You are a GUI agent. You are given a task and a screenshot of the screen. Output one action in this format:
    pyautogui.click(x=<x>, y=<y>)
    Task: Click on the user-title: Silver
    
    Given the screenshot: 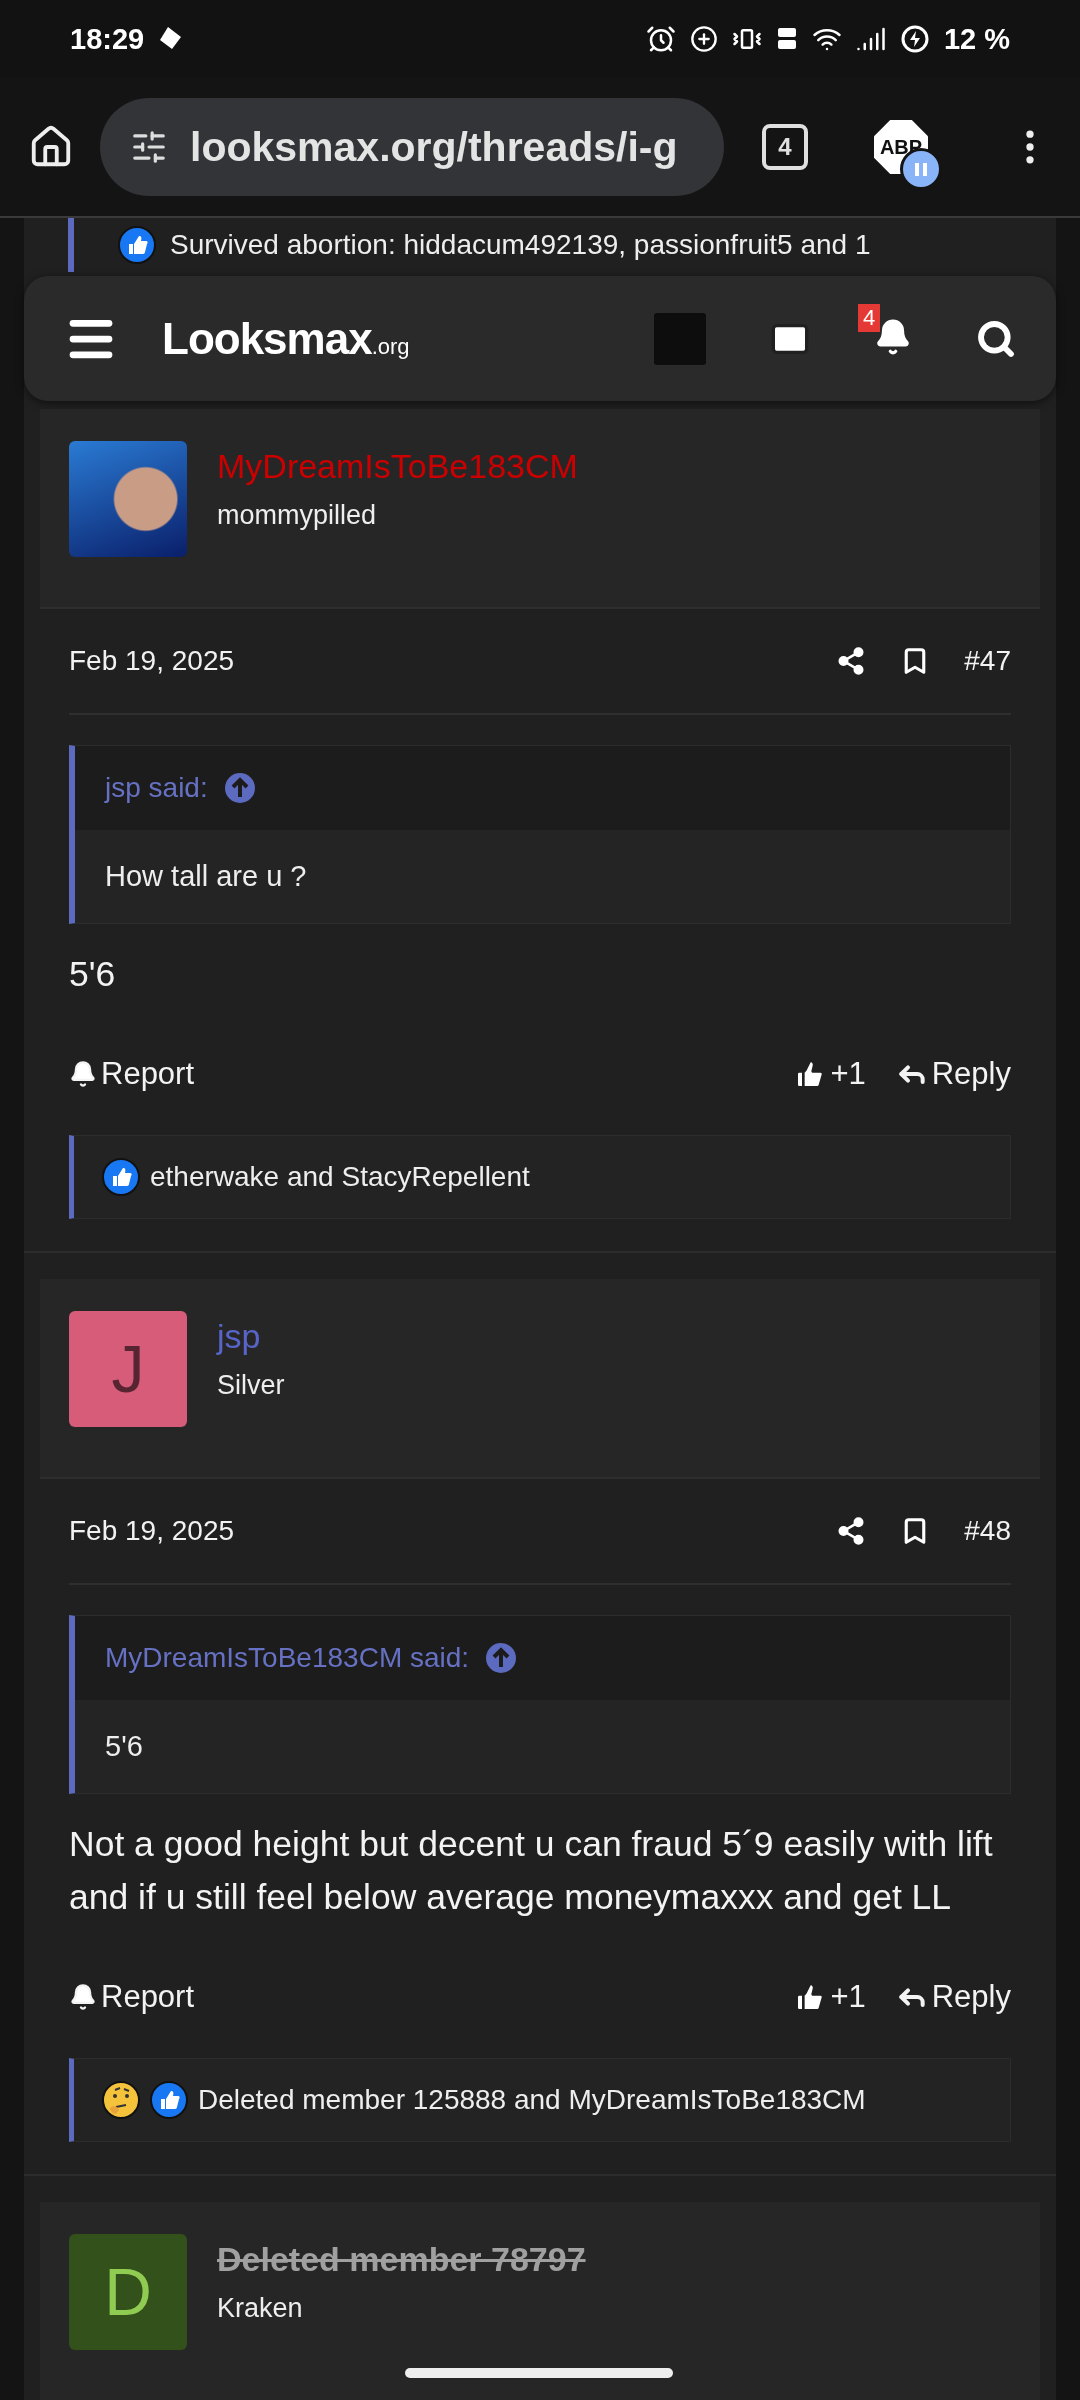 What is the action you would take?
    pyautogui.click(x=251, y=1385)
    